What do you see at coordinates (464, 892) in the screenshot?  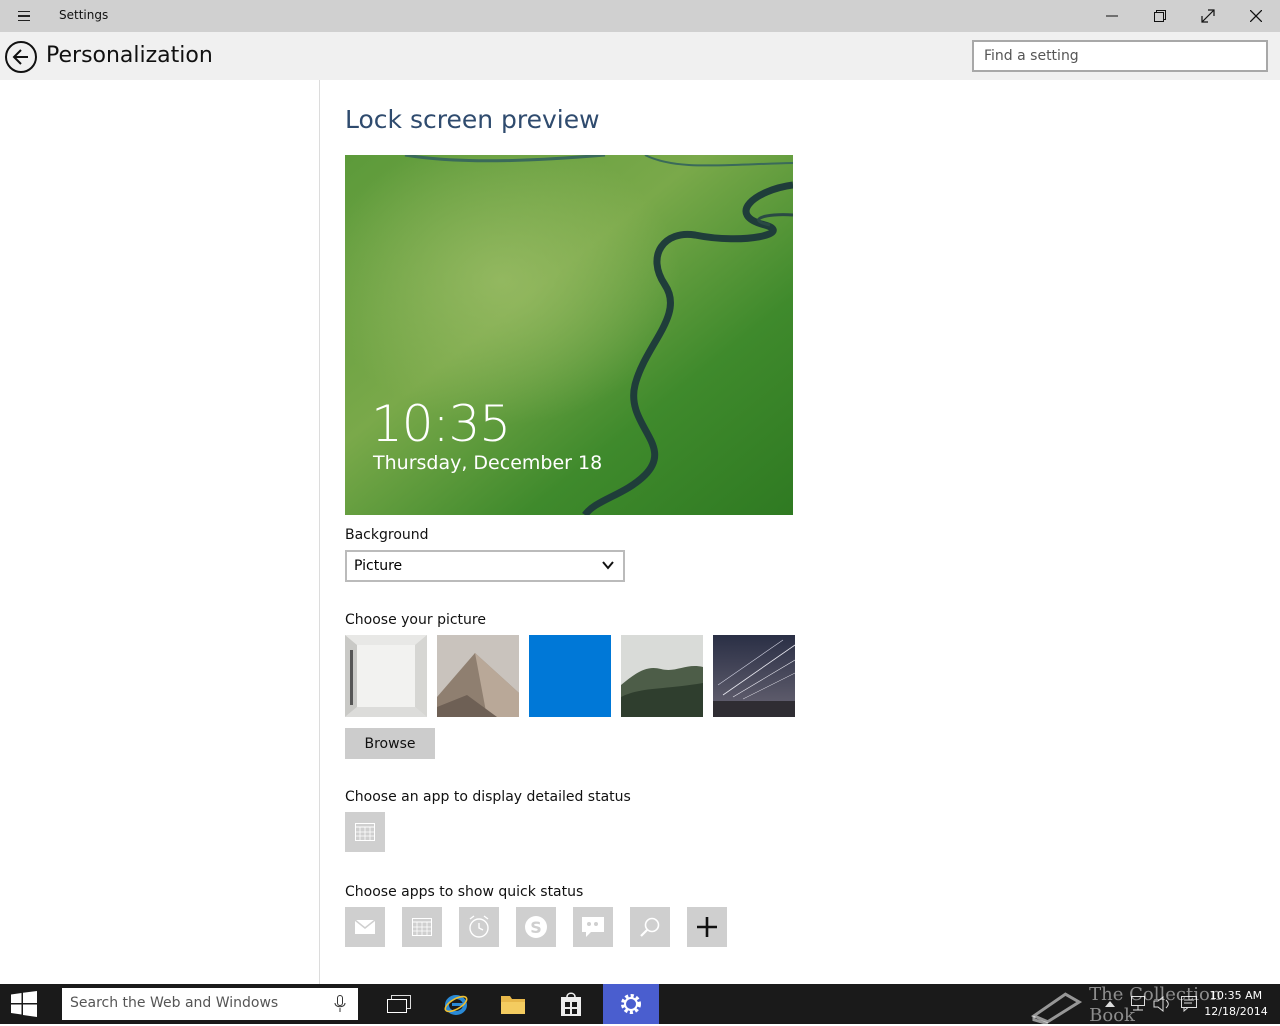 I see `quick-status-label: Choose apps to show quick status` at bounding box center [464, 892].